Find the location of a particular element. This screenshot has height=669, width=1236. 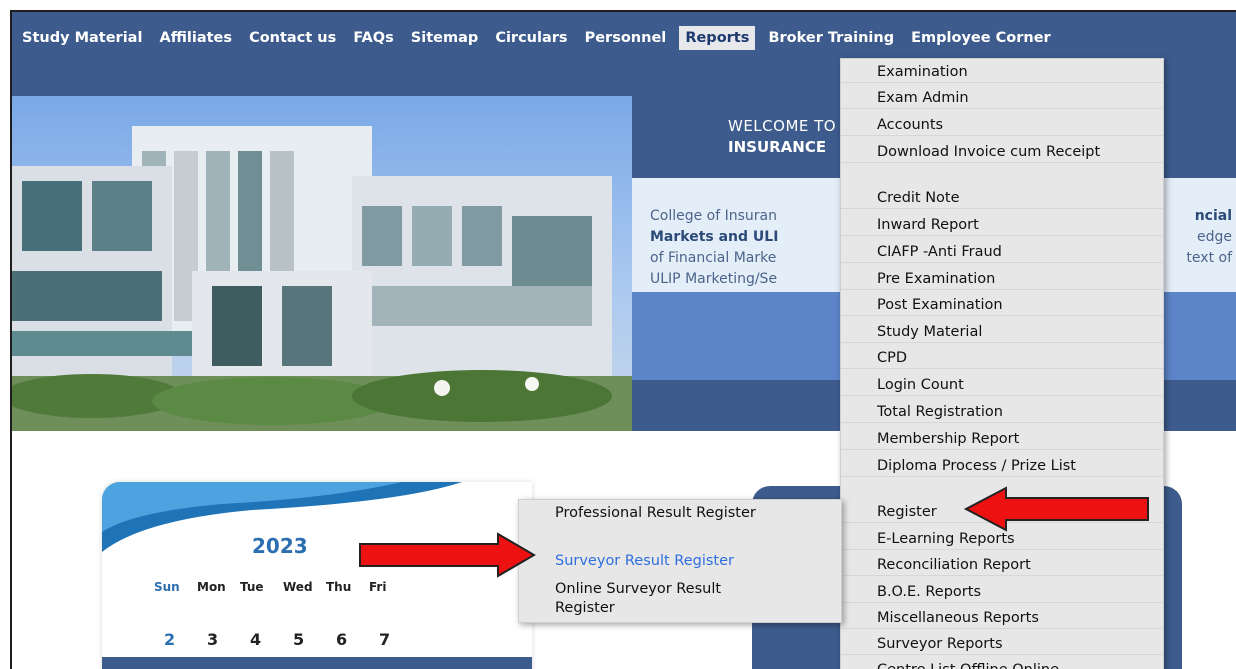

nav-circulars: Circulars is located at coordinates (531, 38).